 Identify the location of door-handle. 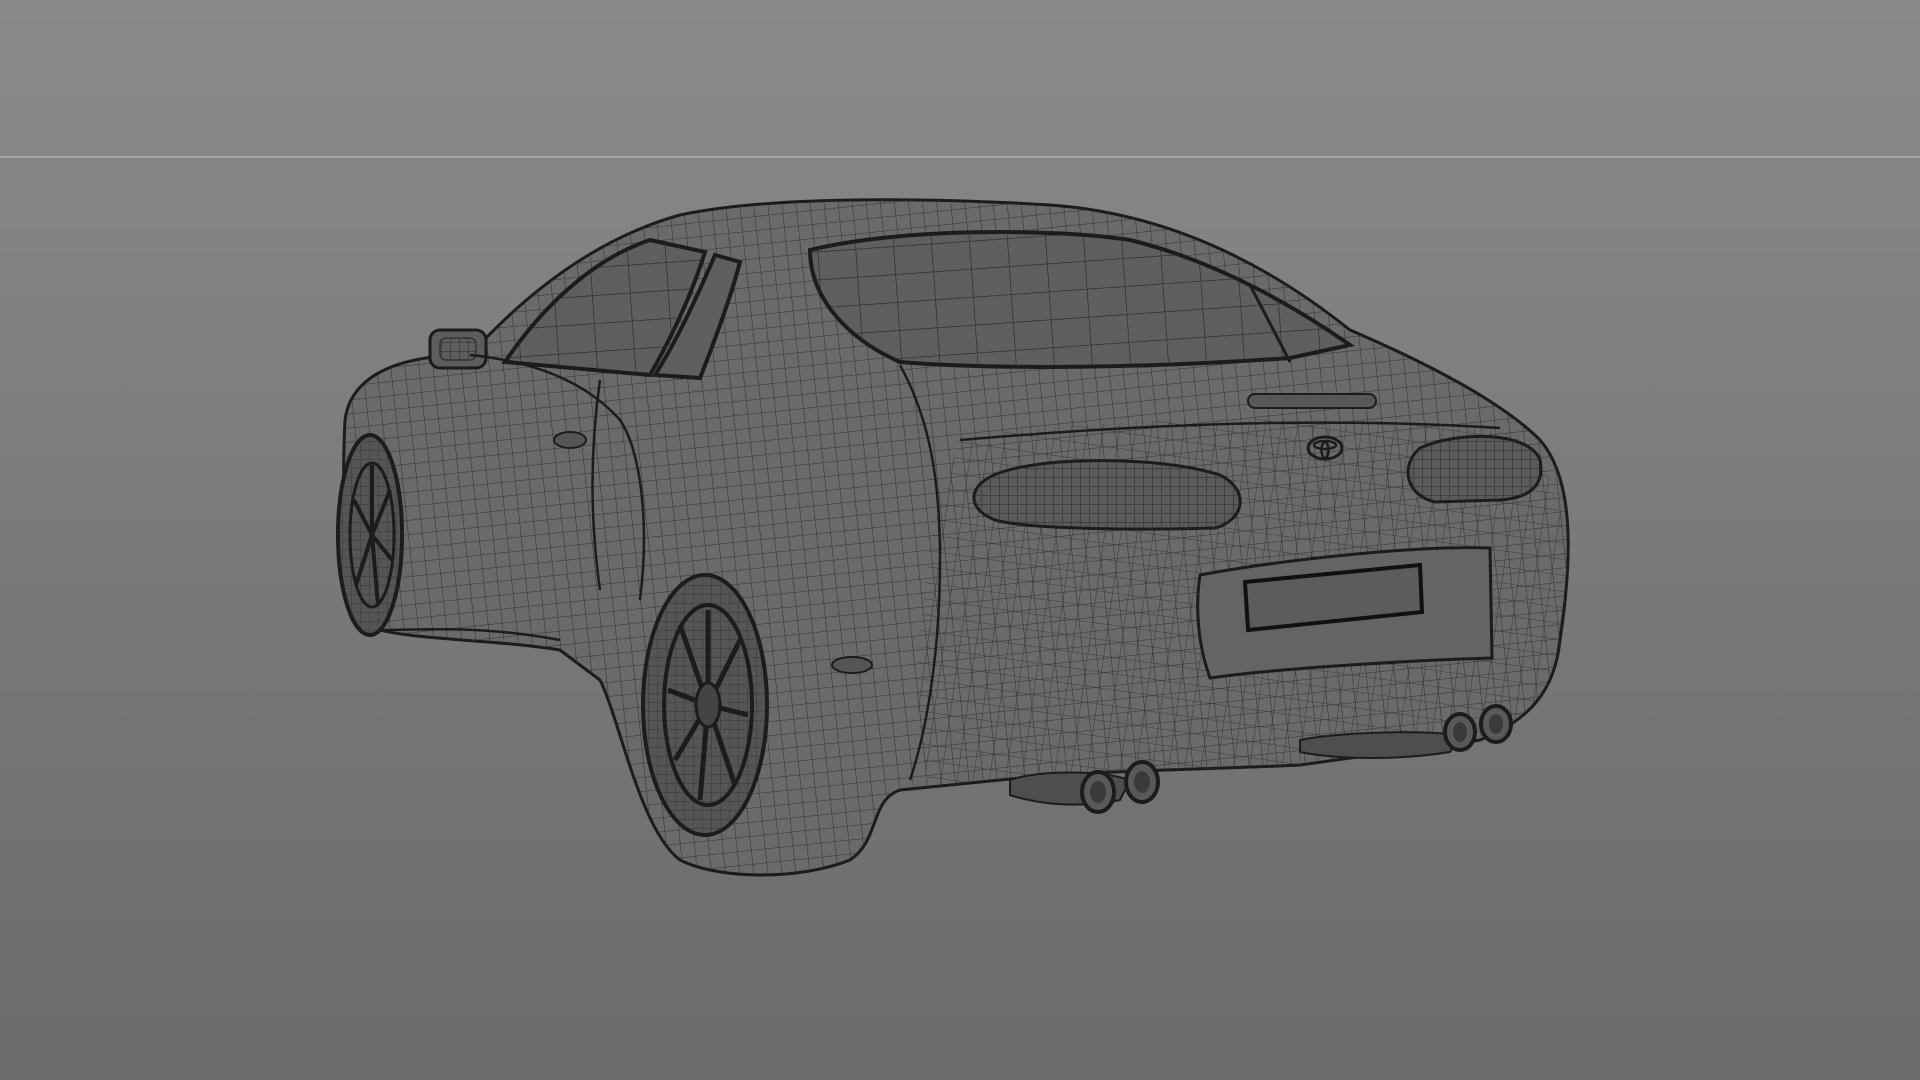
(570, 440).